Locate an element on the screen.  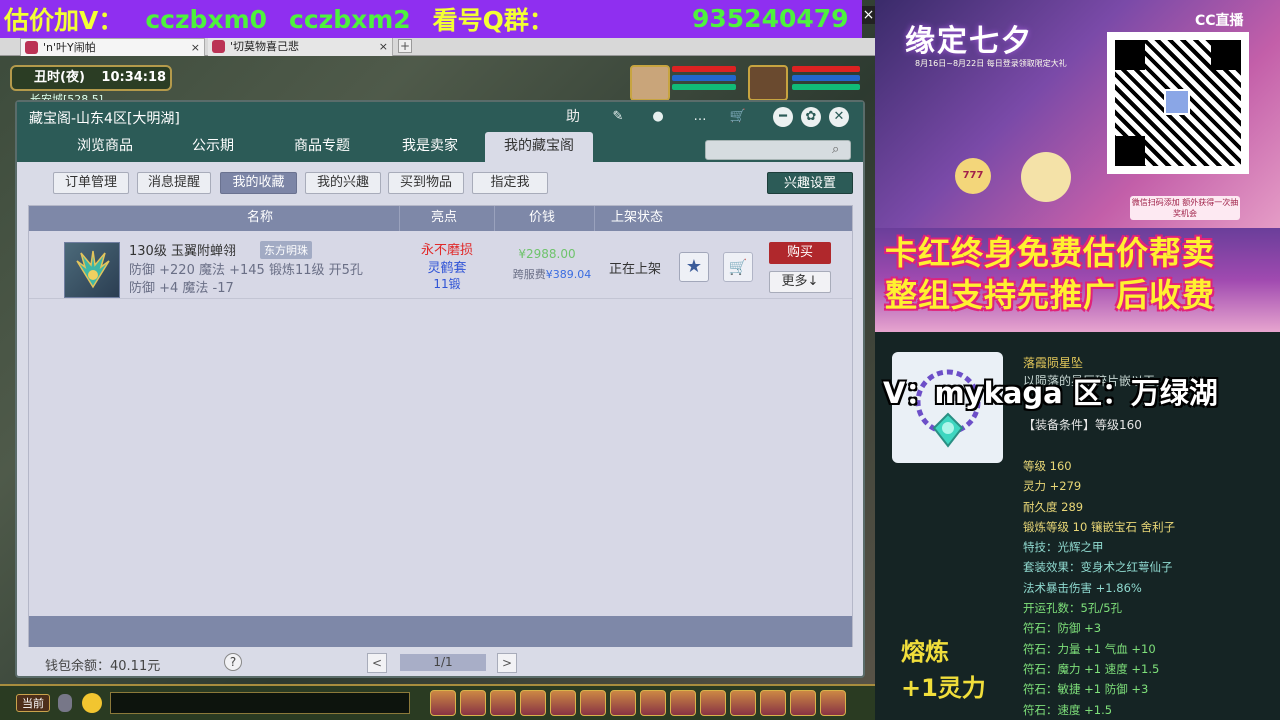
detail-item-name: 落霞陨星坠 is located at coordinates (1053, 363).